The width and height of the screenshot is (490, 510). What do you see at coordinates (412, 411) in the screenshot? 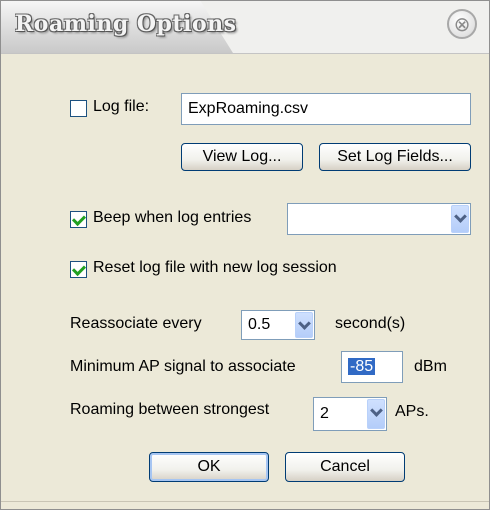
I see `roaming-unit: APs.` at bounding box center [412, 411].